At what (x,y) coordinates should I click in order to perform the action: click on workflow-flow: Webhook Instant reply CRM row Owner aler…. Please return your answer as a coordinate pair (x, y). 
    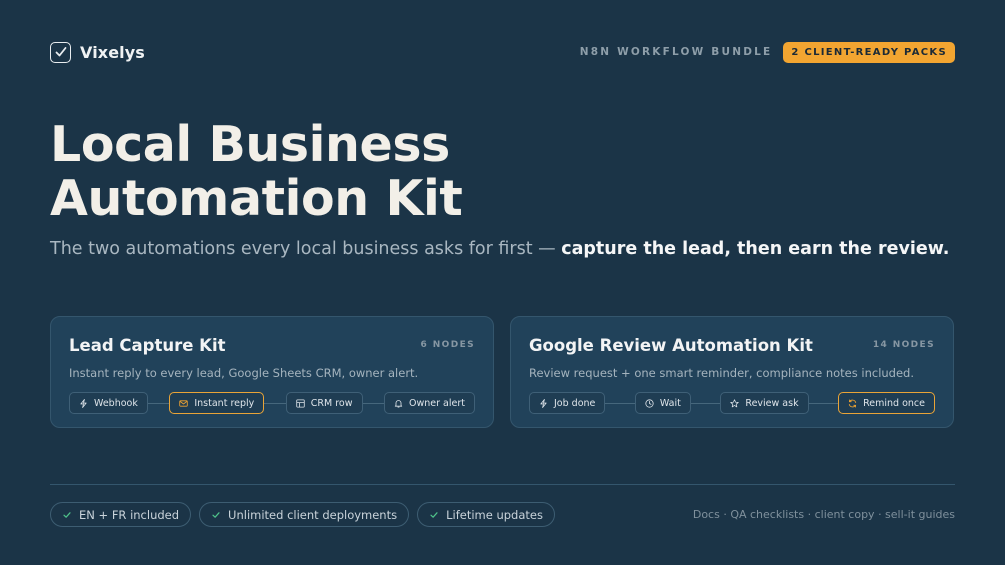
    Looking at the image, I should click on (272, 403).